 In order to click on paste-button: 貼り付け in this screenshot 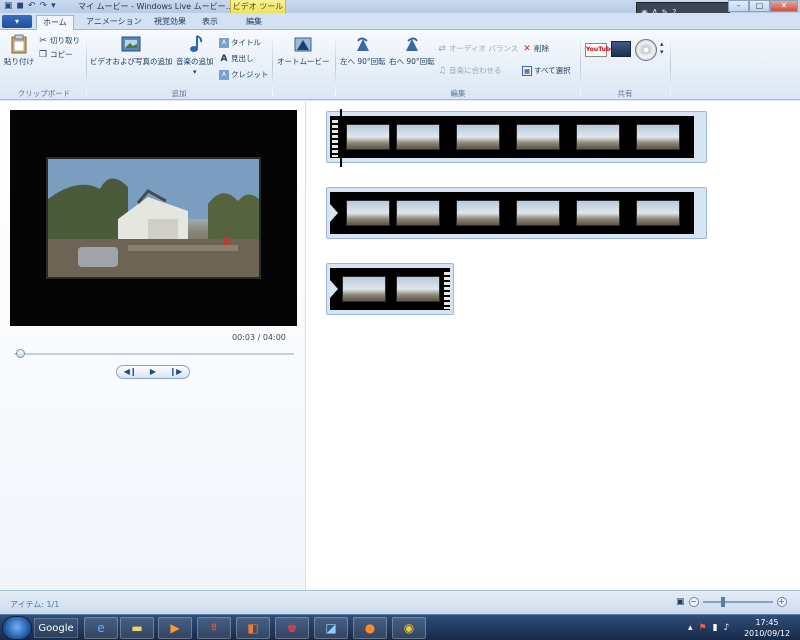, I will do `click(19, 50)`.